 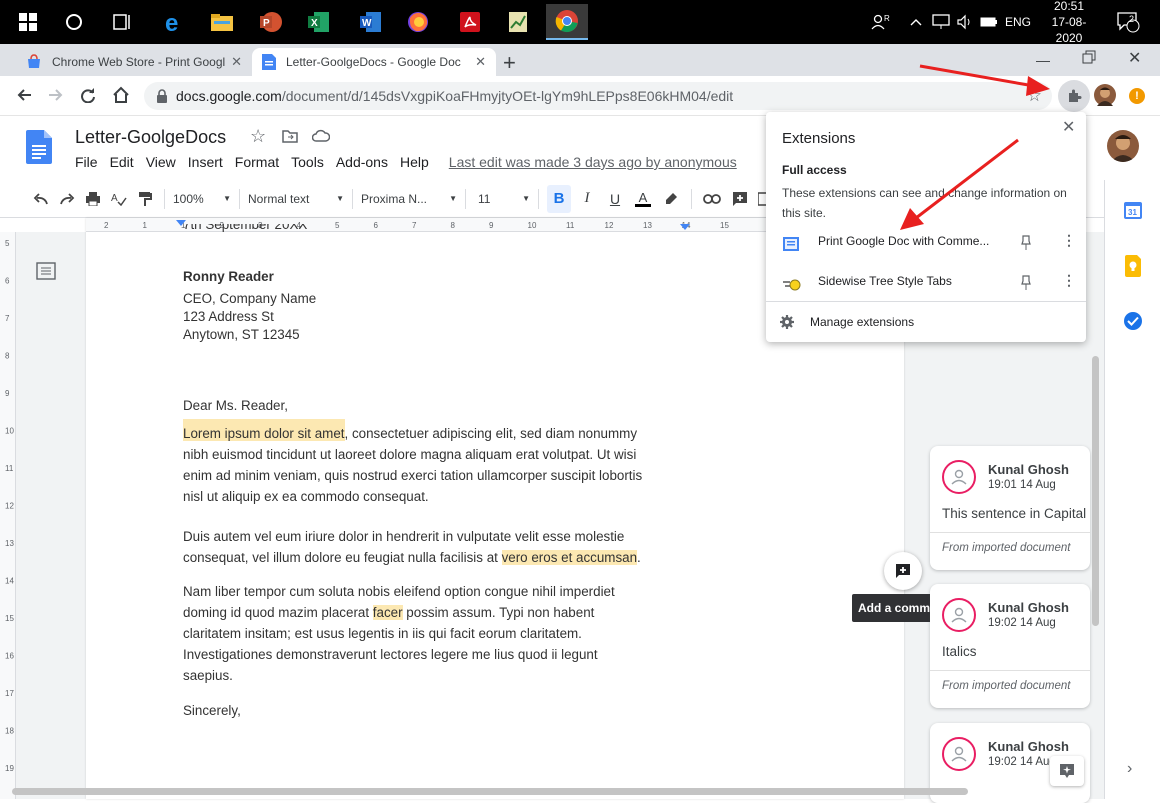 I want to click on tasks-icon, so click(x=1133, y=323).